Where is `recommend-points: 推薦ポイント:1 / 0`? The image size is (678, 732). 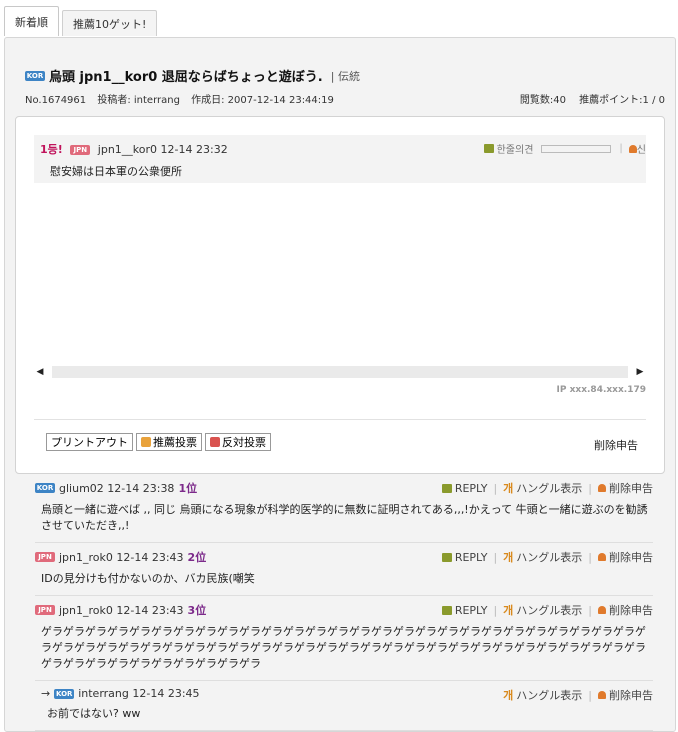 recommend-points: 推薦ポイント:1 / 0 is located at coordinates (622, 100).